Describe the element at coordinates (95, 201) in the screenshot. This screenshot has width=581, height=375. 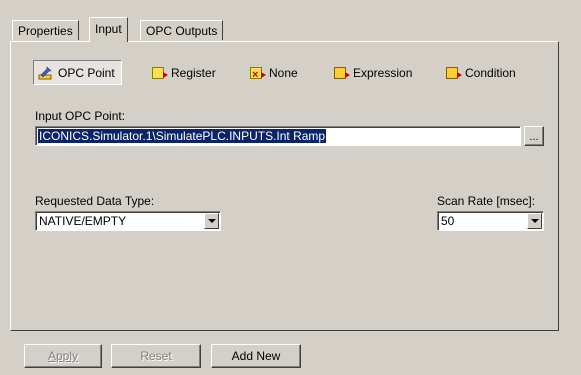
I see `requested-data-type-label: Requested Data Type:` at that location.